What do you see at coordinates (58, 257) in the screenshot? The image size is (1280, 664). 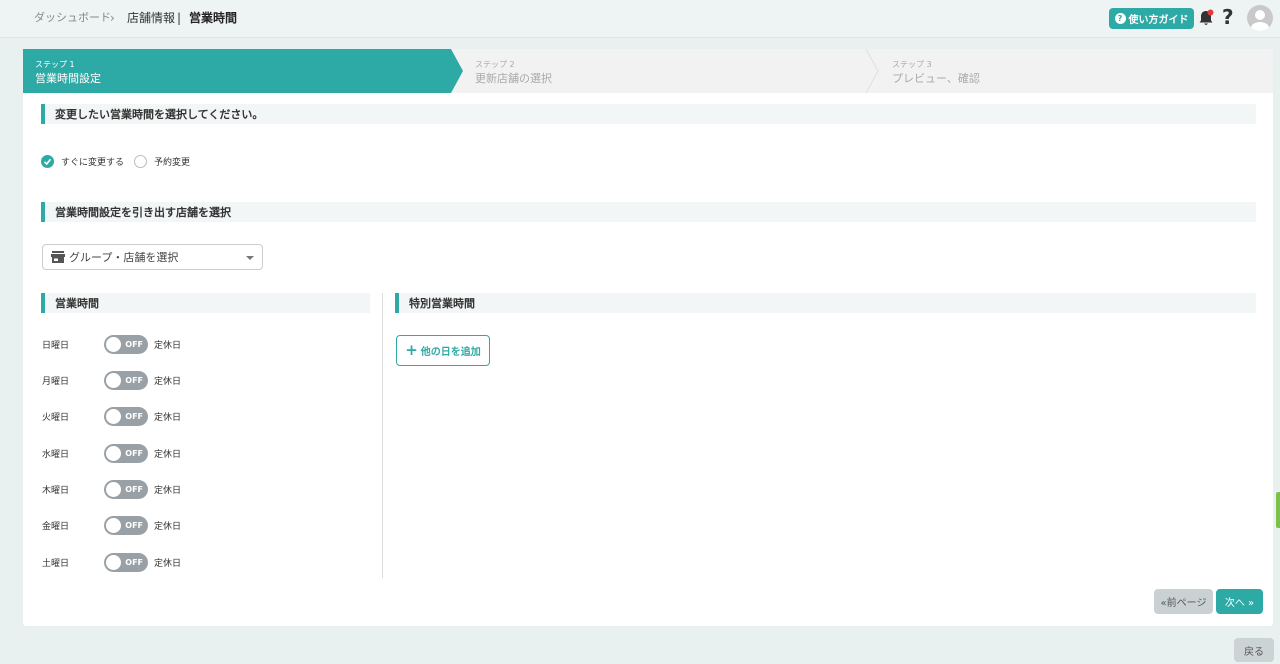 I see `store-icon` at bounding box center [58, 257].